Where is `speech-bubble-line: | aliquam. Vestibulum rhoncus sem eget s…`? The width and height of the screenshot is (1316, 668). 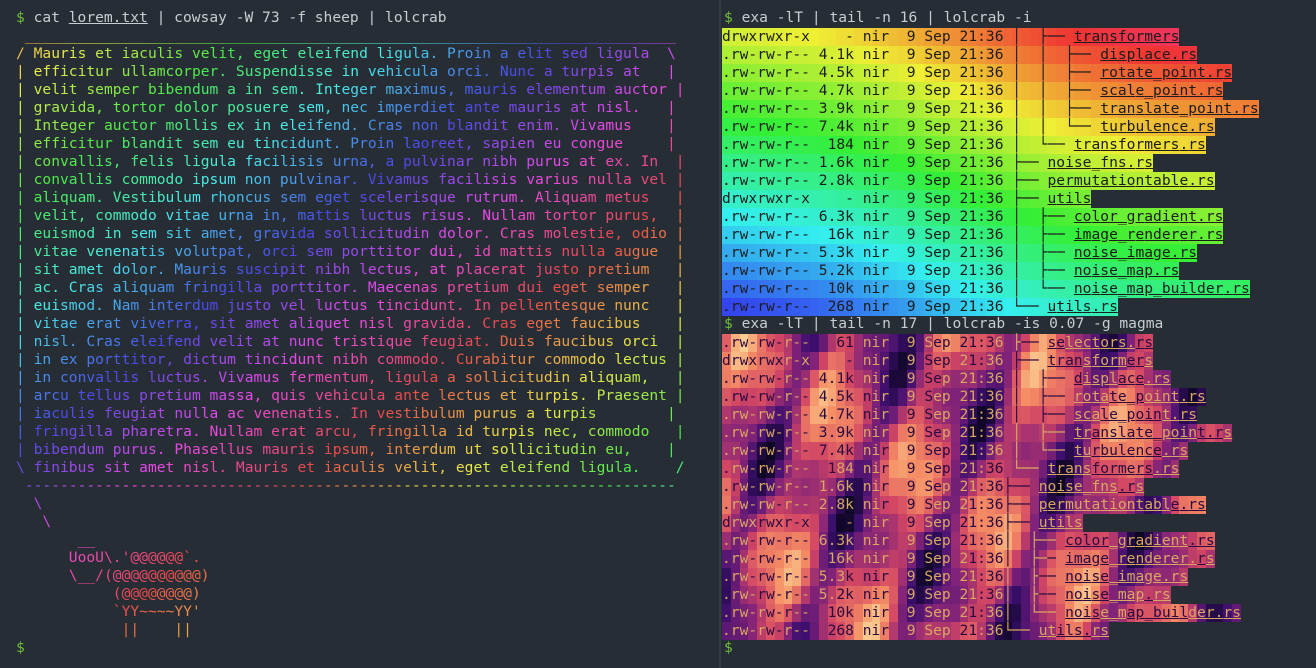
speech-bubble-line: | aliquam. Vestibulum rhoncus sem eget s… is located at coordinates (350, 197).